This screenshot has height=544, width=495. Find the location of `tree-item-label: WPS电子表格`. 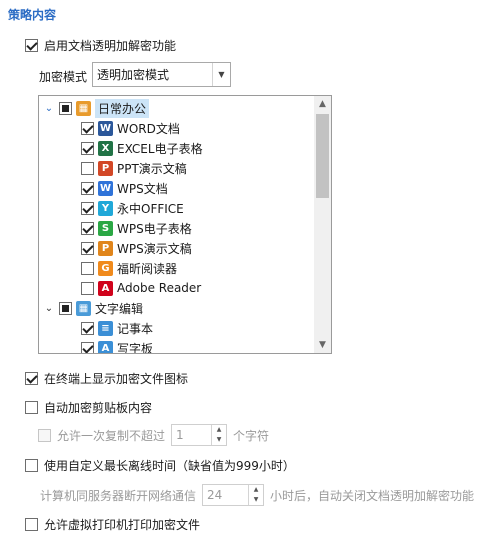

tree-item-label: WPS电子表格 is located at coordinates (154, 228).